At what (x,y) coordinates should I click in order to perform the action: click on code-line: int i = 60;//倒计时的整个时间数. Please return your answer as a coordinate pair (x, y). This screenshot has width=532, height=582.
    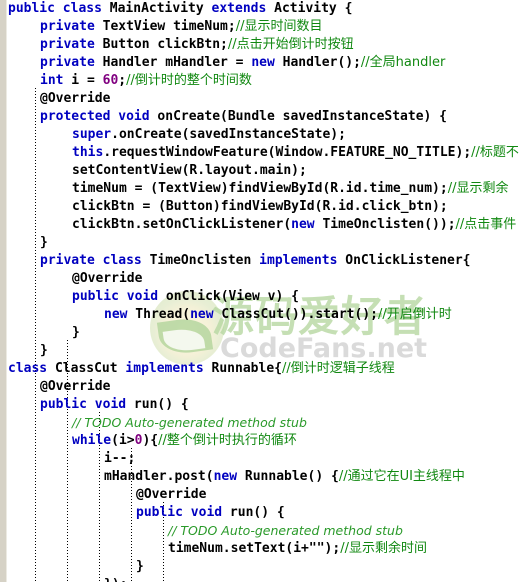
    Looking at the image, I should click on (259, 81).